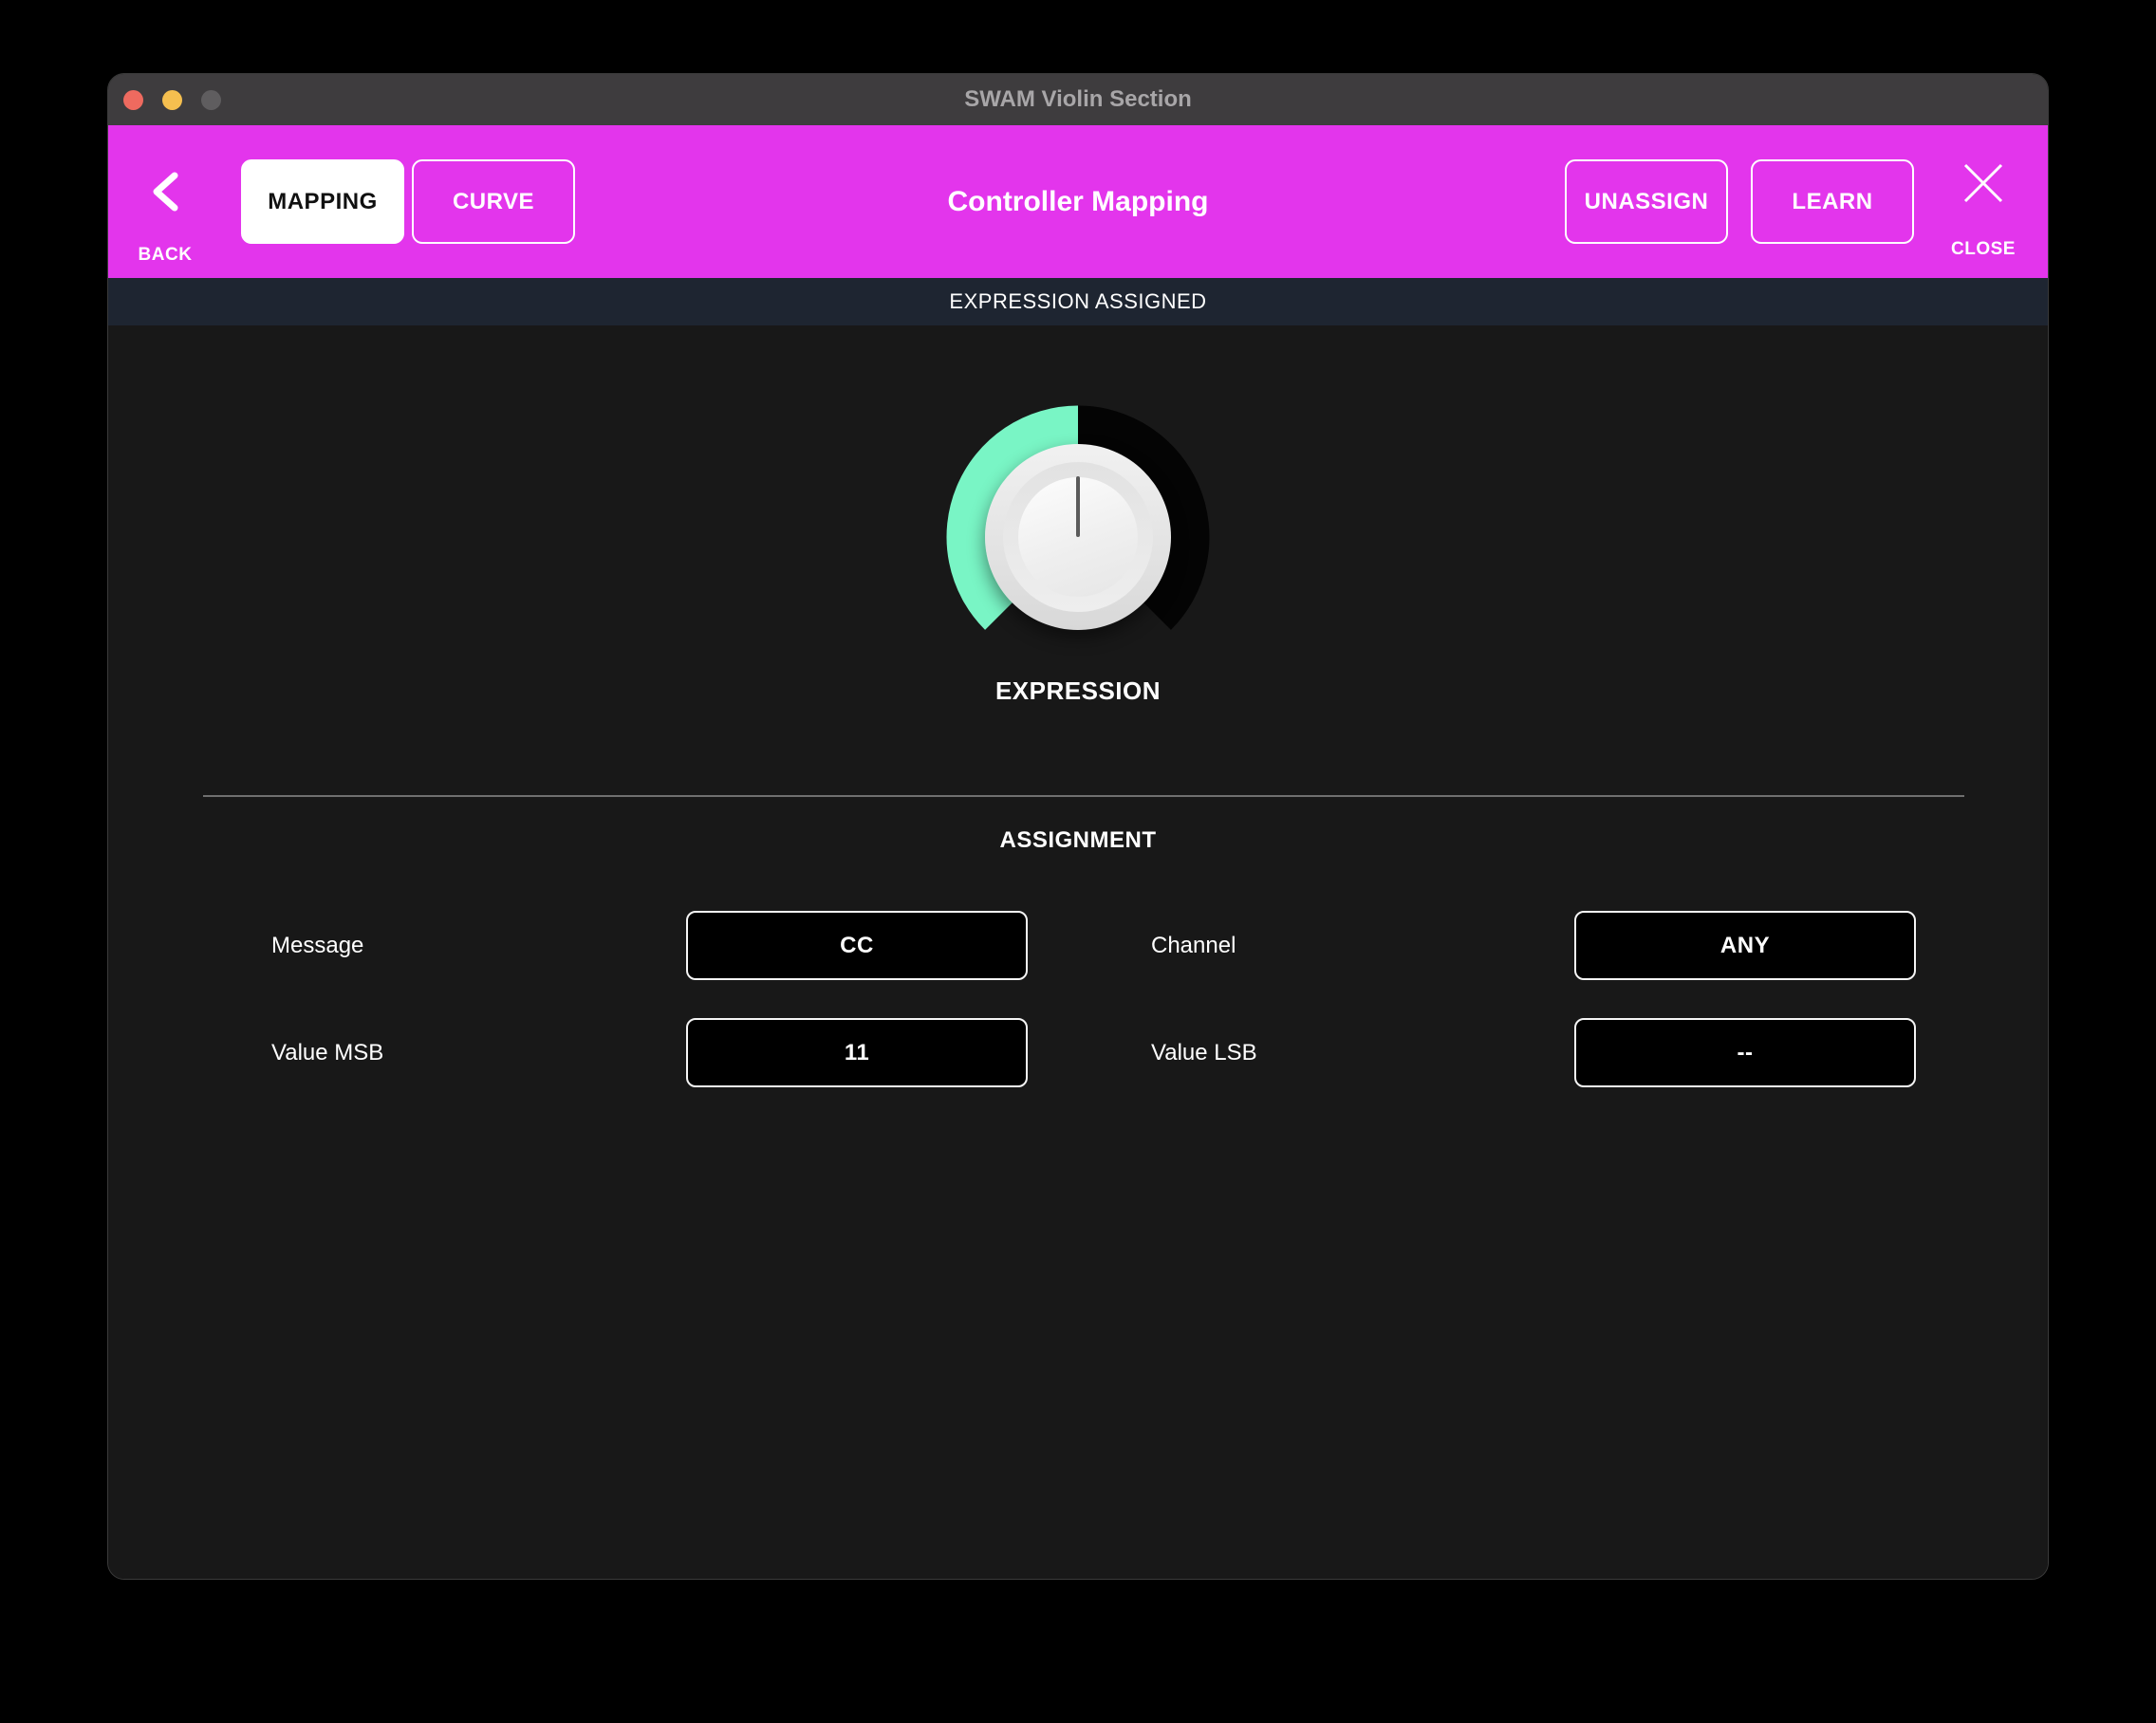  Describe the element at coordinates (211, 99) in the screenshot. I see `window-zoom-button` at that location.